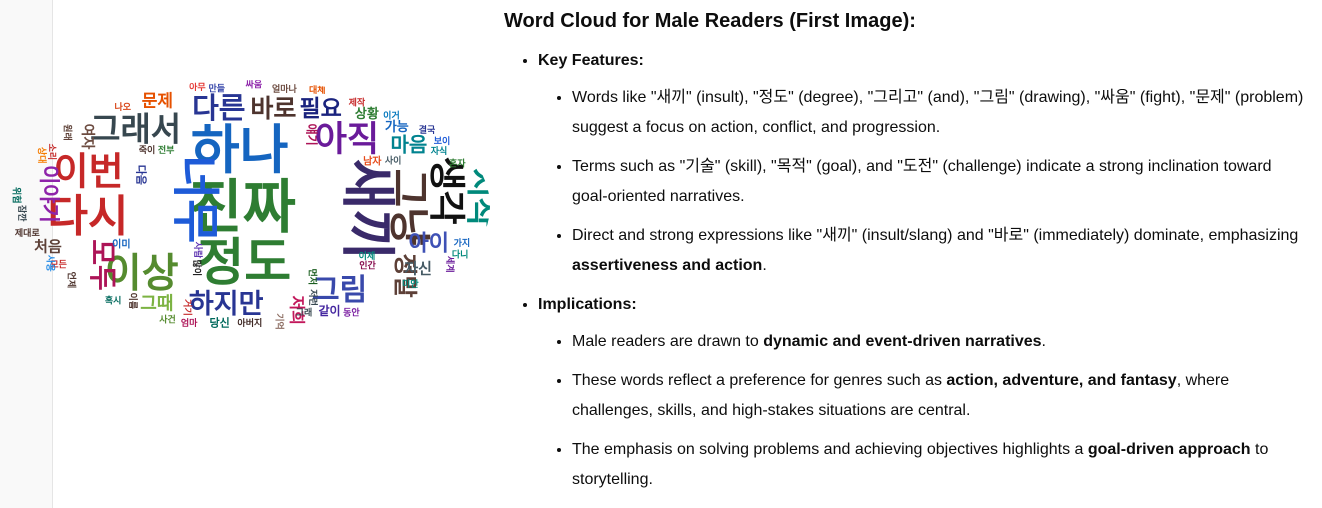 The image size is (1322, 508). Describe the element at coordinates (442, 141) in the screenshot. I see `word-cloud-word: 보이` at that location.